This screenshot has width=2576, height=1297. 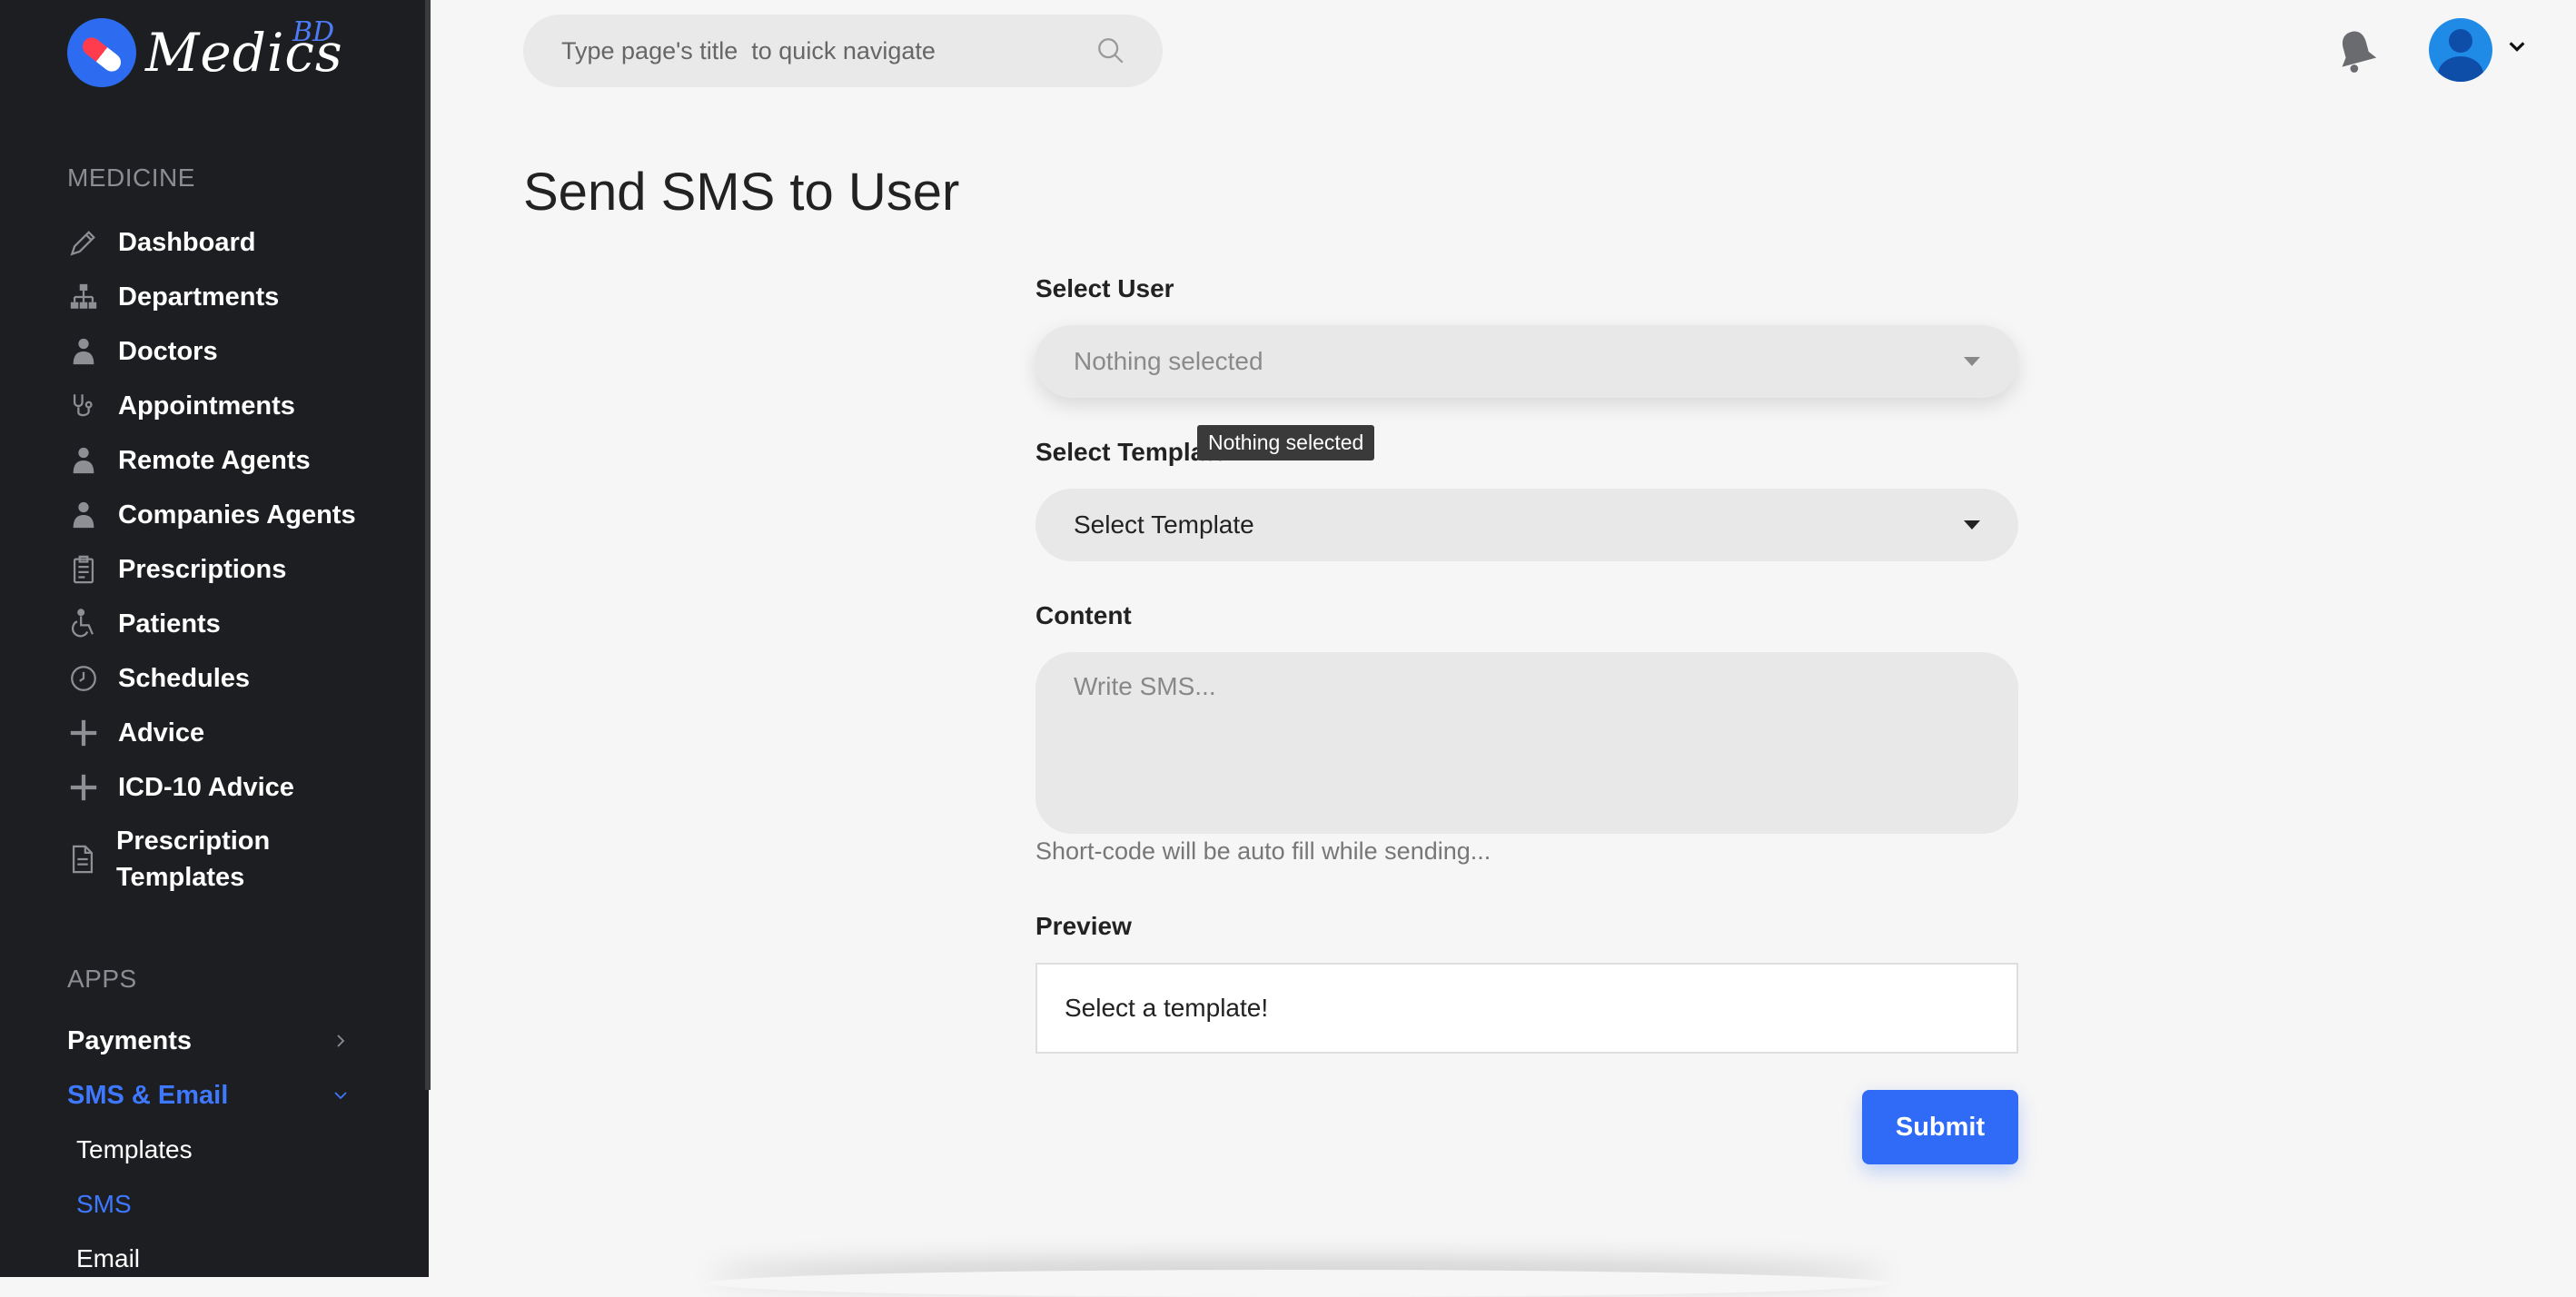 I want to click on card-edge, so click(x=1298, y=1283).